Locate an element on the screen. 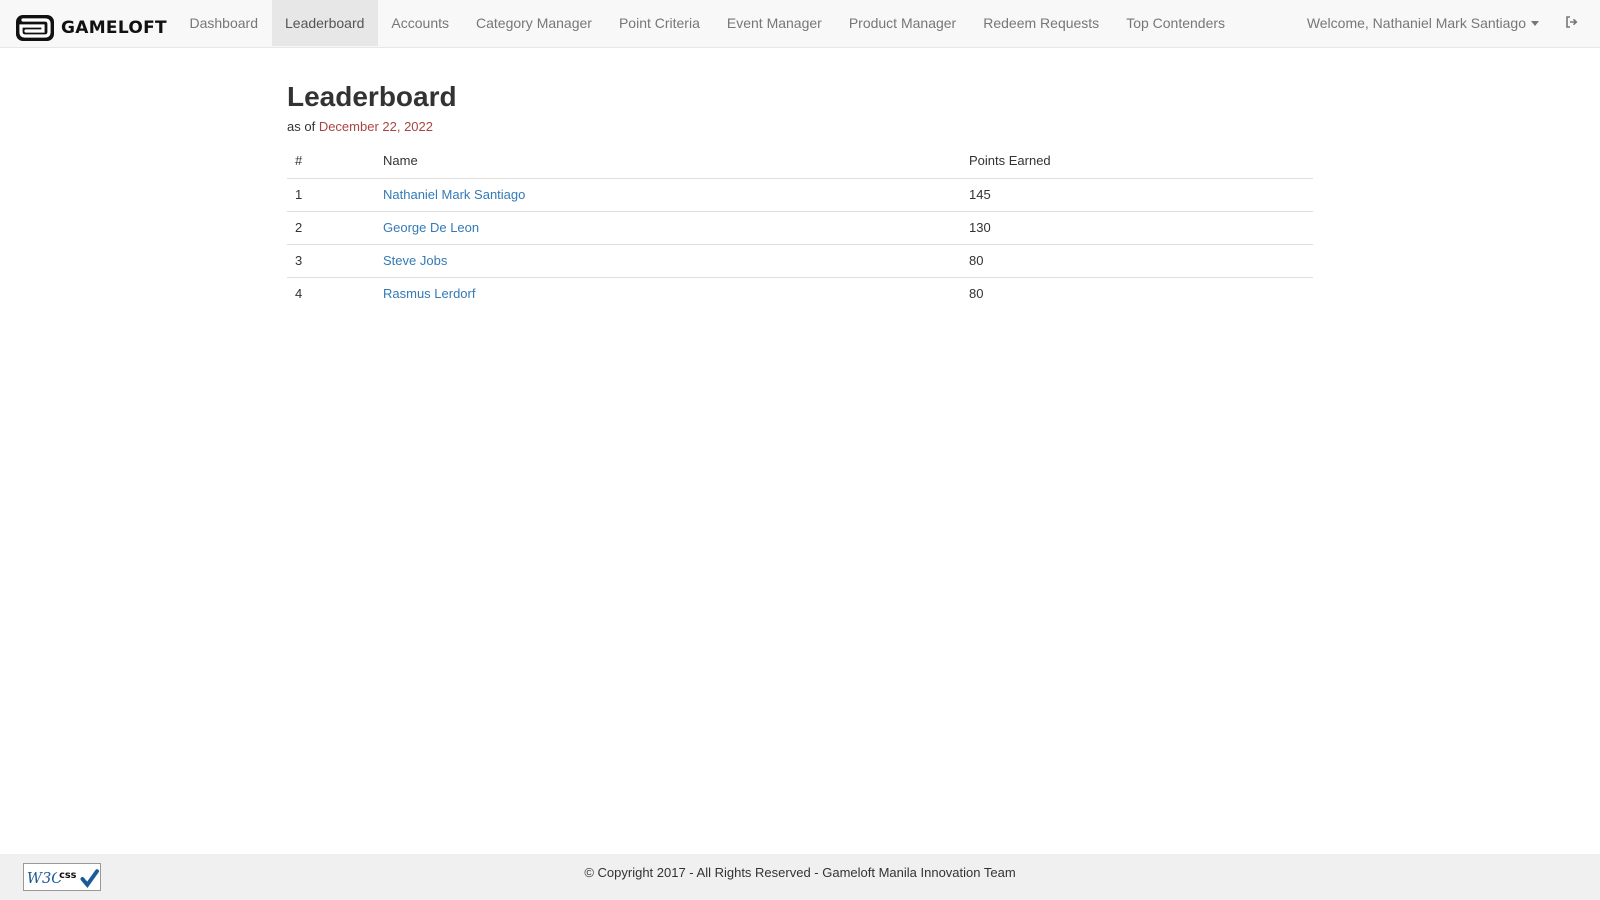  welcome-text: Welcome, Nathaniel Mark Santiago is located at coordinates (1416, 23).